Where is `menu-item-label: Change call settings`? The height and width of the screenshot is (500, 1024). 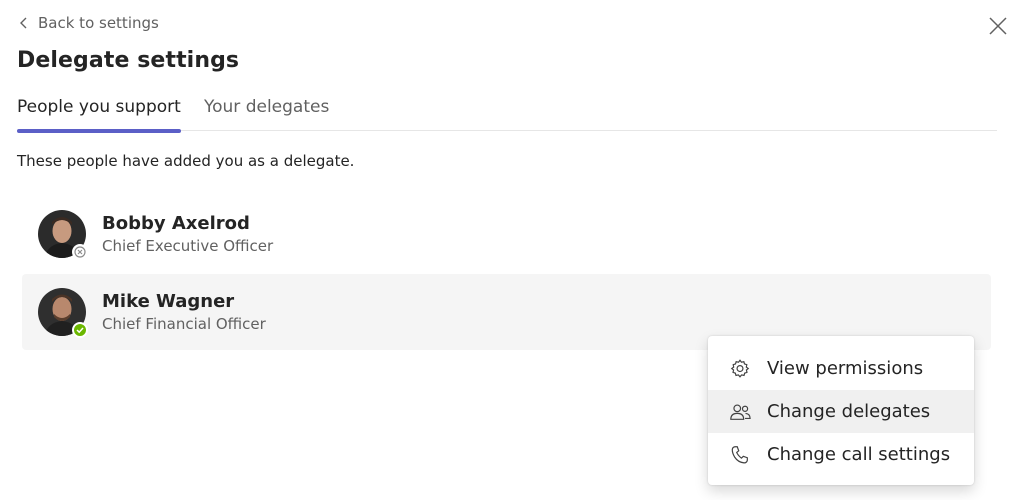 menu-item-label: Change call settings is located at coordinates (859, 454).